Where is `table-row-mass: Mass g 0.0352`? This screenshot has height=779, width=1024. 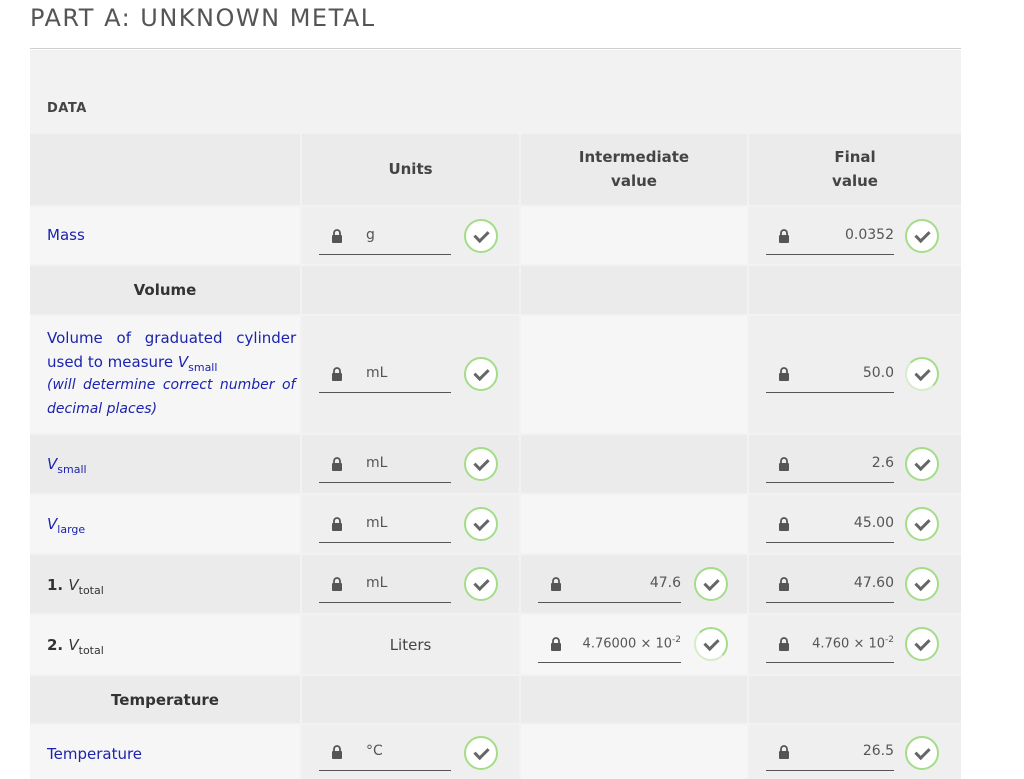
table-row-mass: Mass g 0.0352 is located at coordinates (495, 235).